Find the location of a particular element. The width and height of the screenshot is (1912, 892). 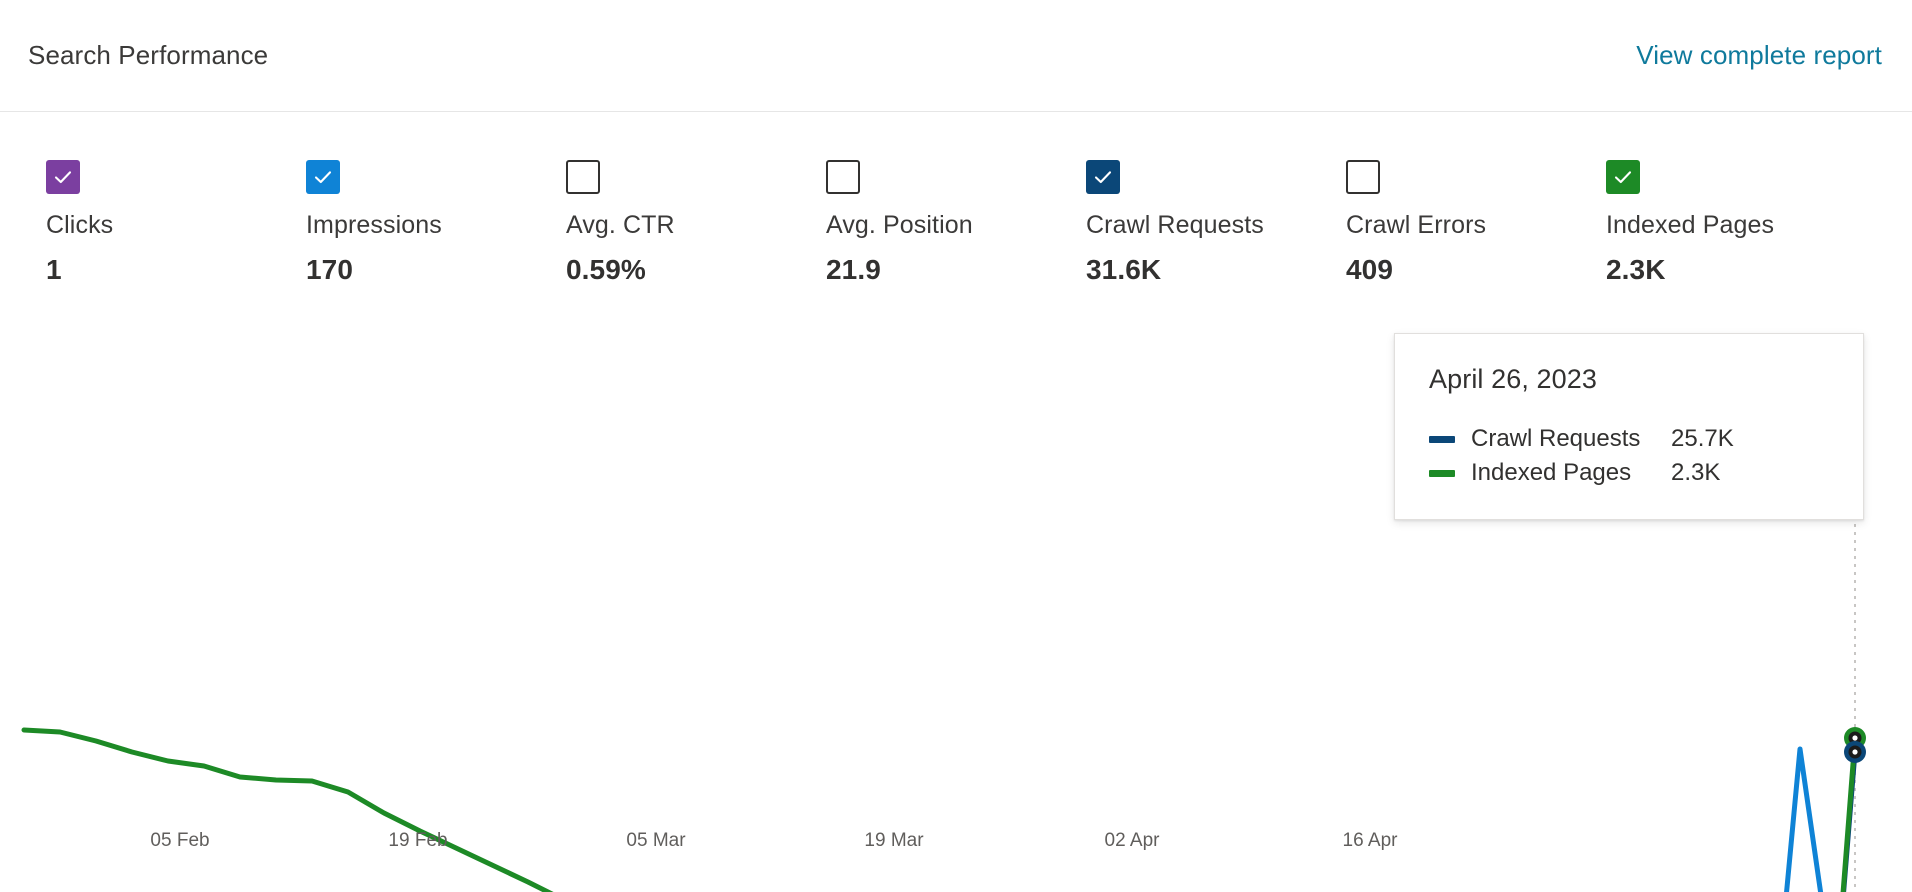

card-header: Search Performance View complete report is located at coordinates (956, 56).